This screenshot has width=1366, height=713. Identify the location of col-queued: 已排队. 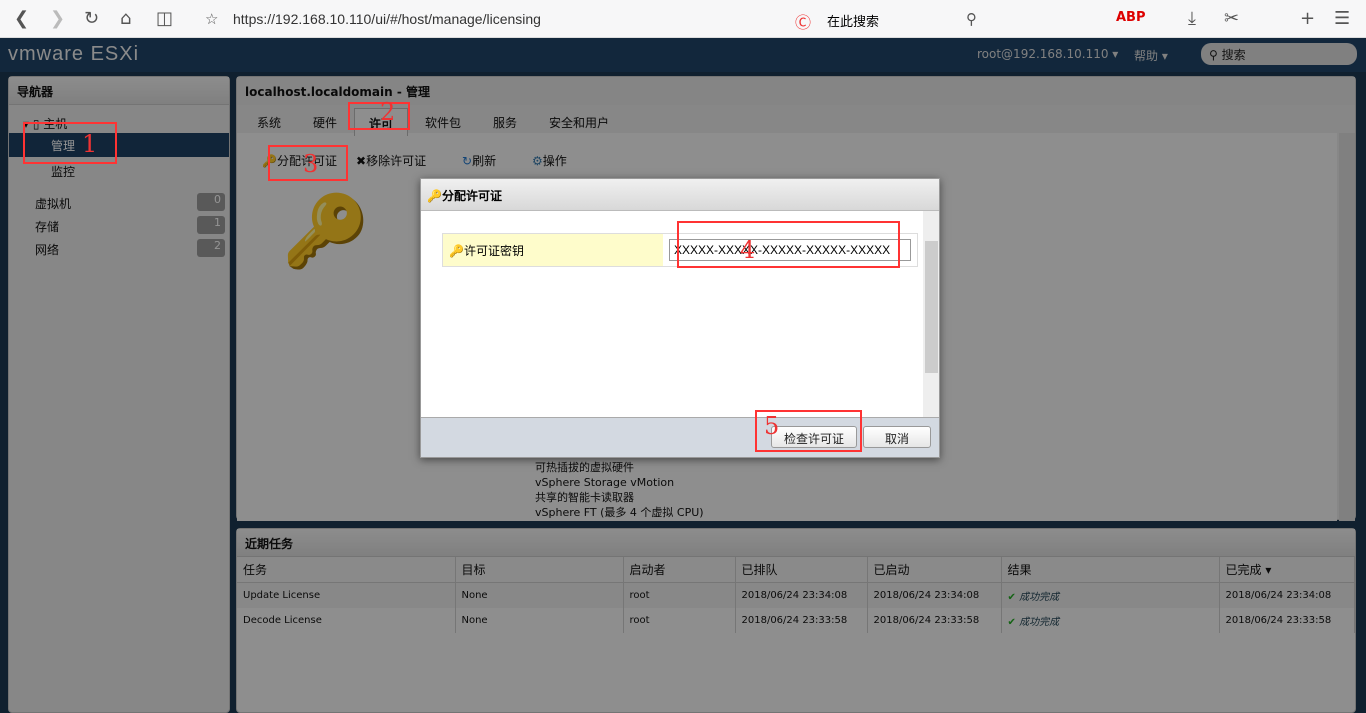
(801, 570).